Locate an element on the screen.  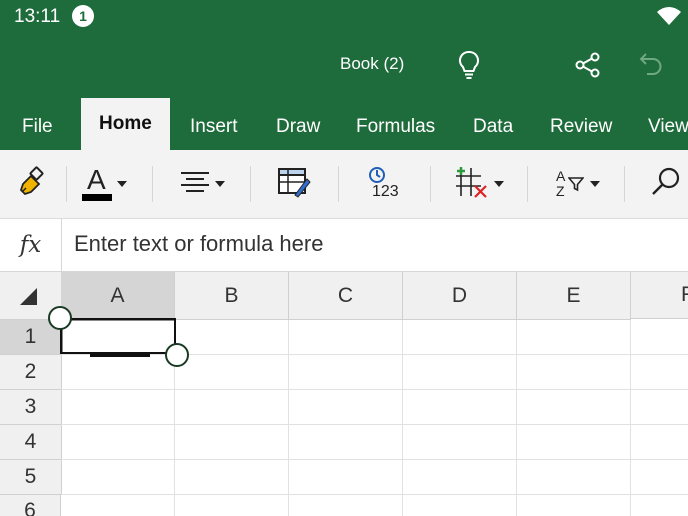
row-header-4: 4 is located at coordinates (31, 442).